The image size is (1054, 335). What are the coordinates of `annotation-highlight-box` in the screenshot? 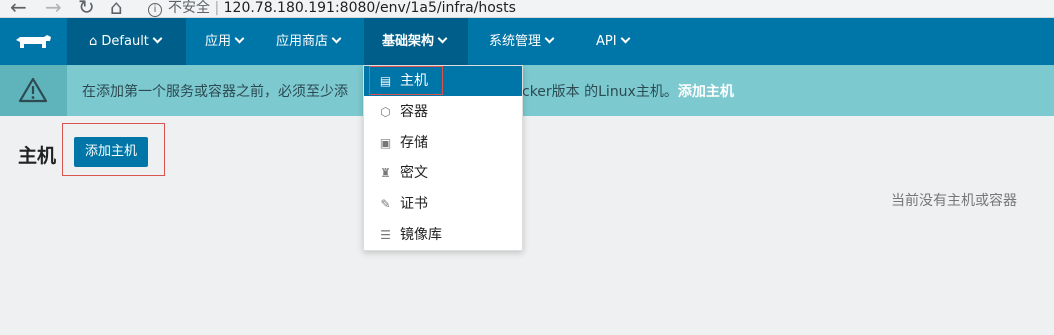 It's located at (406, 80).